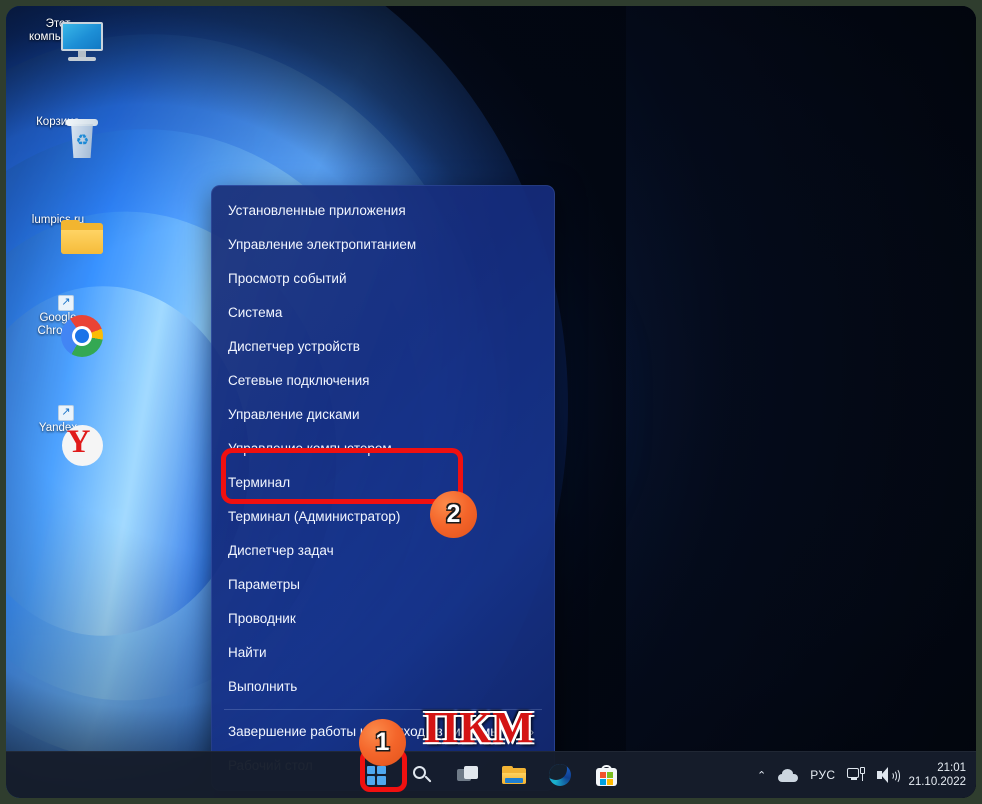 Image resolution: width=982 pixels, height=804 pixels. Describe the element at coordinates (294, 346) in the screenshot. I see `menu-item-label: Диспетчер устройств` at that location.